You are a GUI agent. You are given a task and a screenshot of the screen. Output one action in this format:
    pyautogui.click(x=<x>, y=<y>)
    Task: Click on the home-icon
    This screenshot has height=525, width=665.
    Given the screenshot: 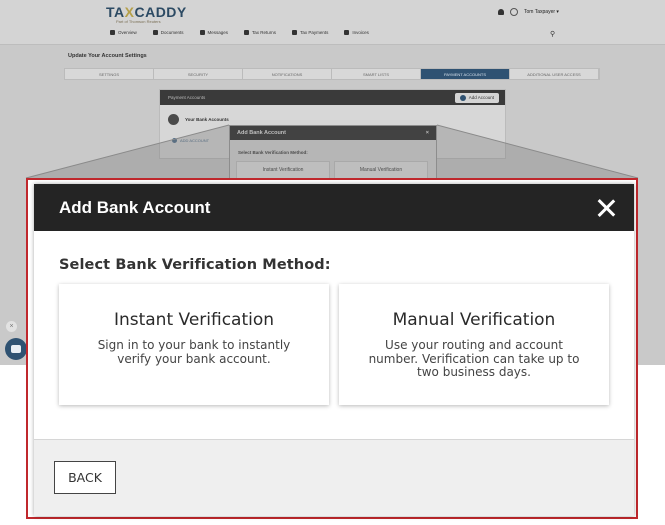 What is the action you would take?
    pyautogui.click(x=112, y=32)
    